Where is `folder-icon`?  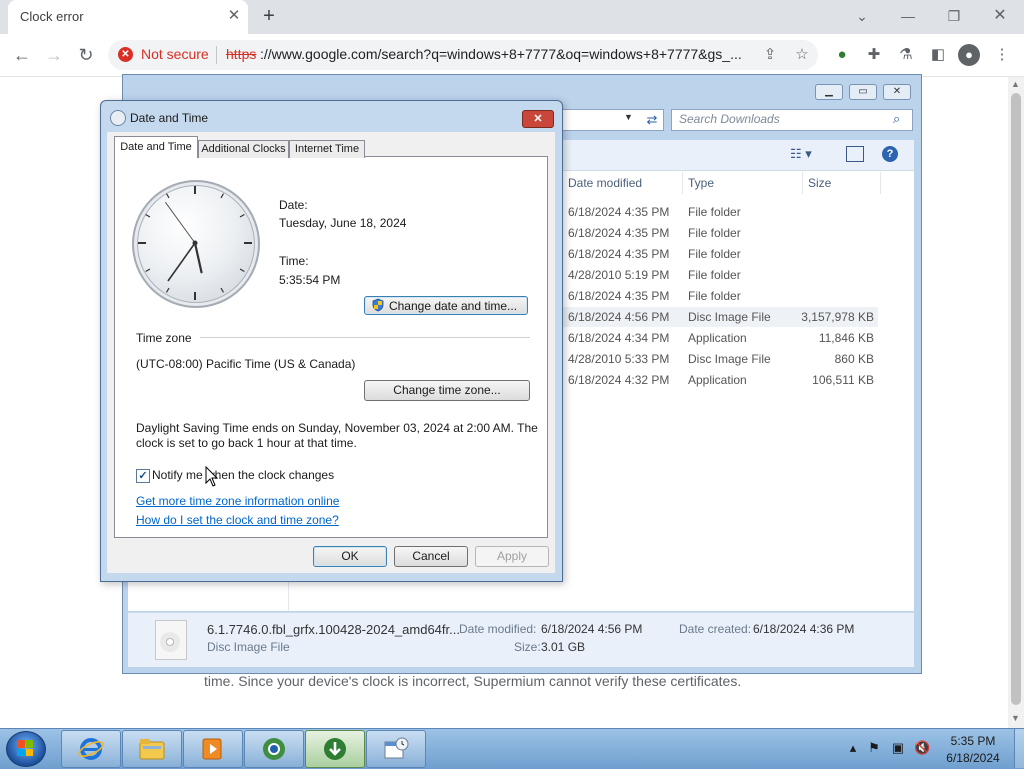 folder-icon is located at coordinates (152, 749).